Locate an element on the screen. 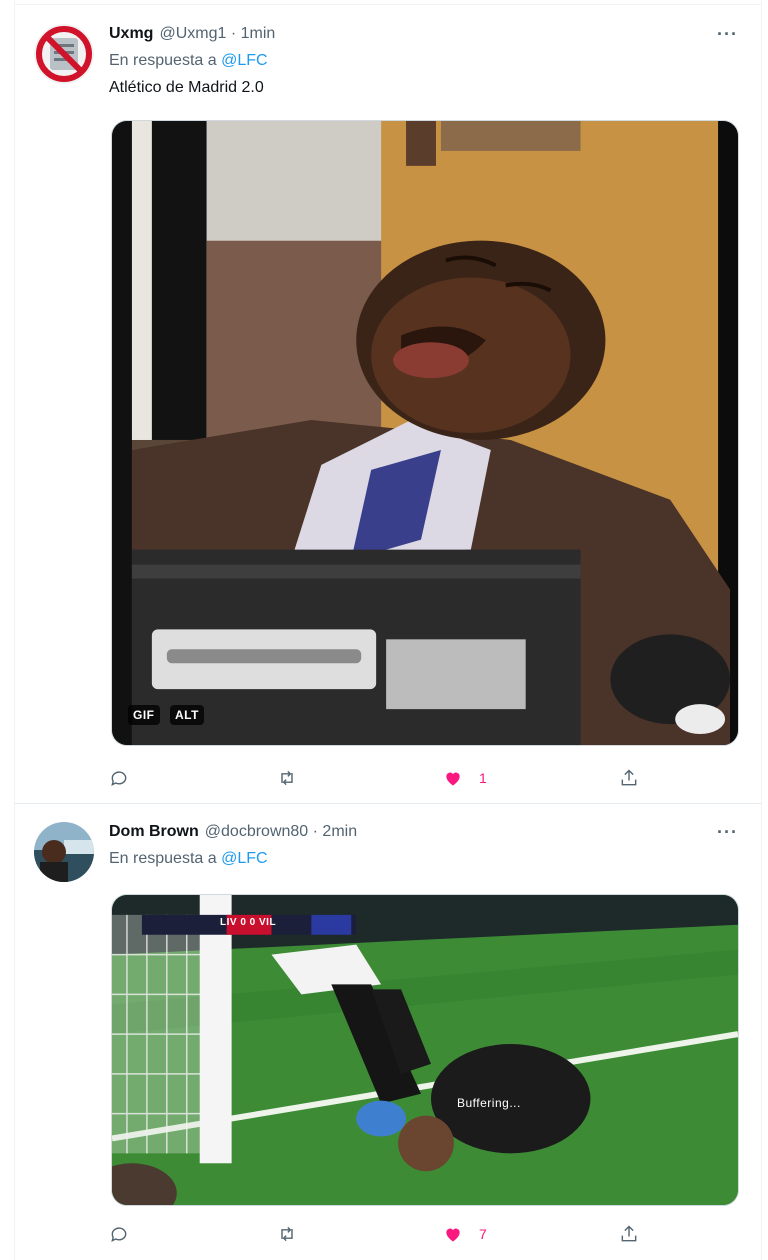  alt-badge: ALT is located at coordinates (187, 715).